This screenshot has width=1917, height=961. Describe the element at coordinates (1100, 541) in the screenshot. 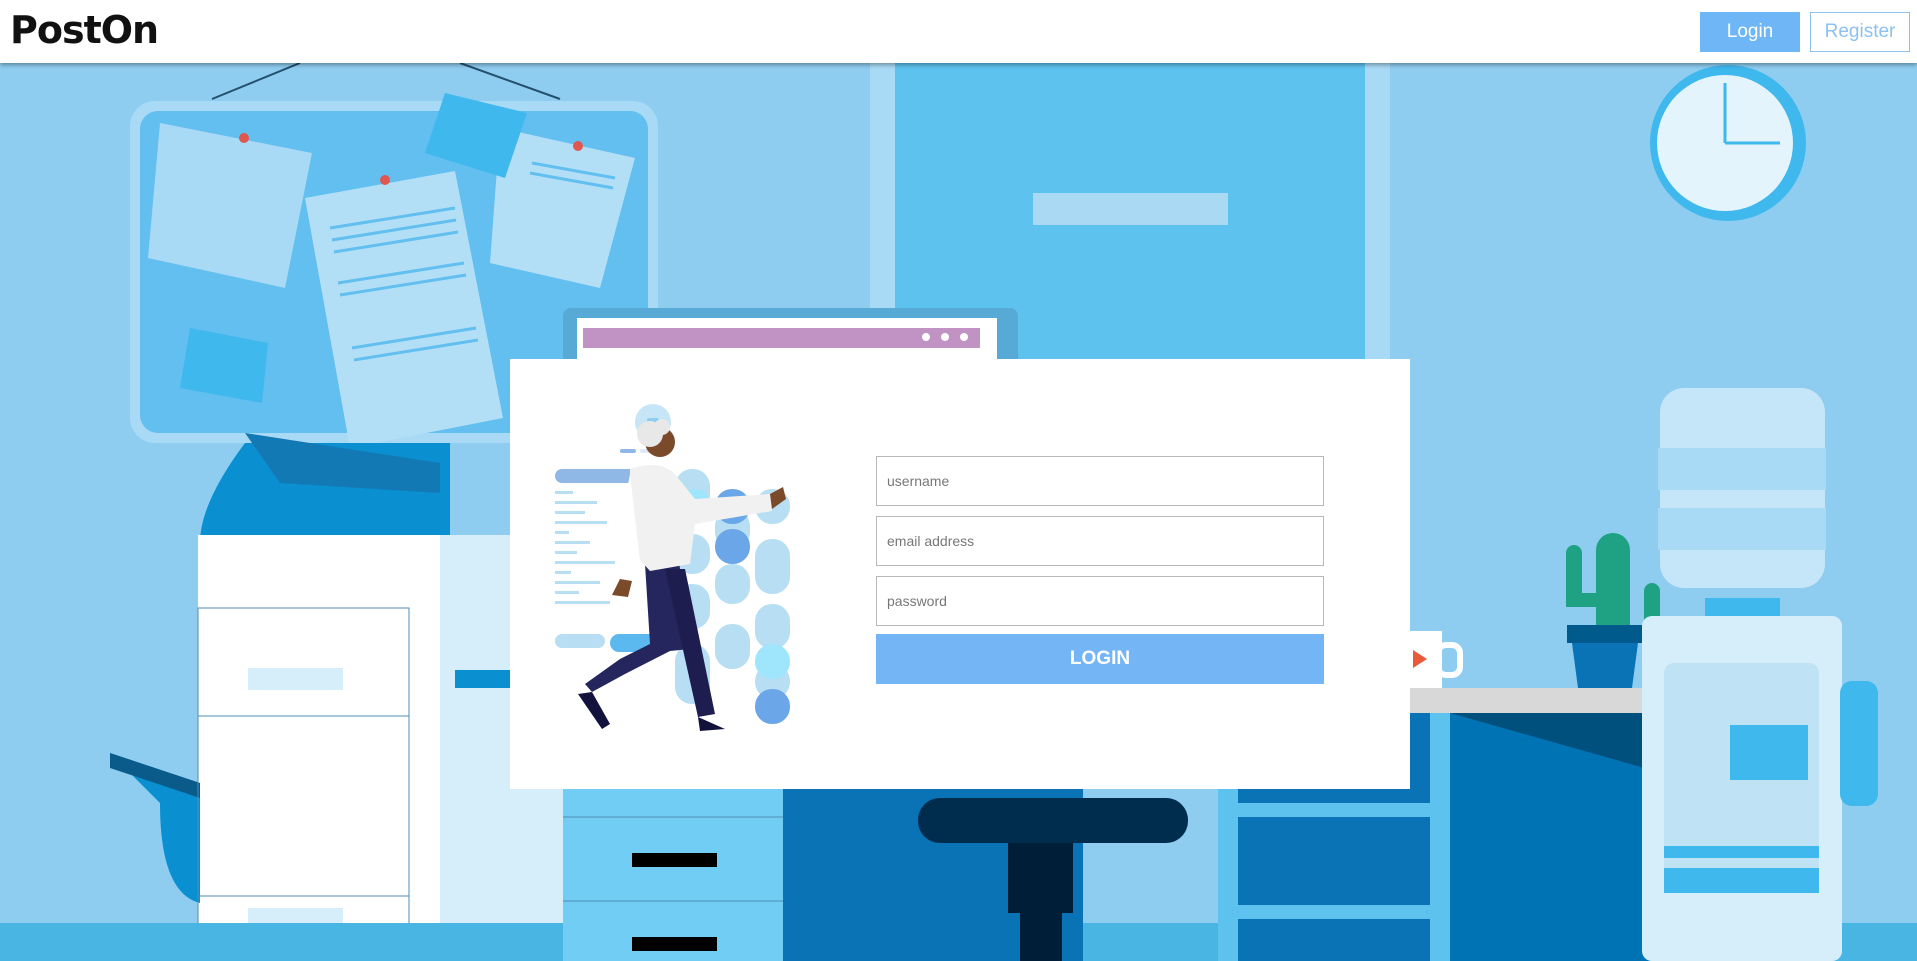

I see `email-field` at that location.